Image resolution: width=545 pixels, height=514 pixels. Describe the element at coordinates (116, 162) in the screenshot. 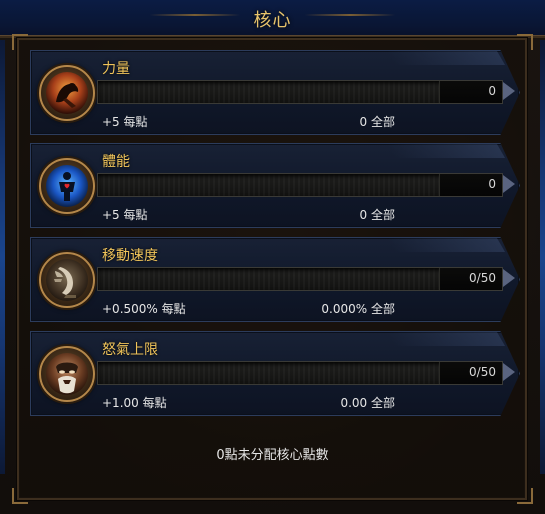

I see `stat-name: 體能` at that location.